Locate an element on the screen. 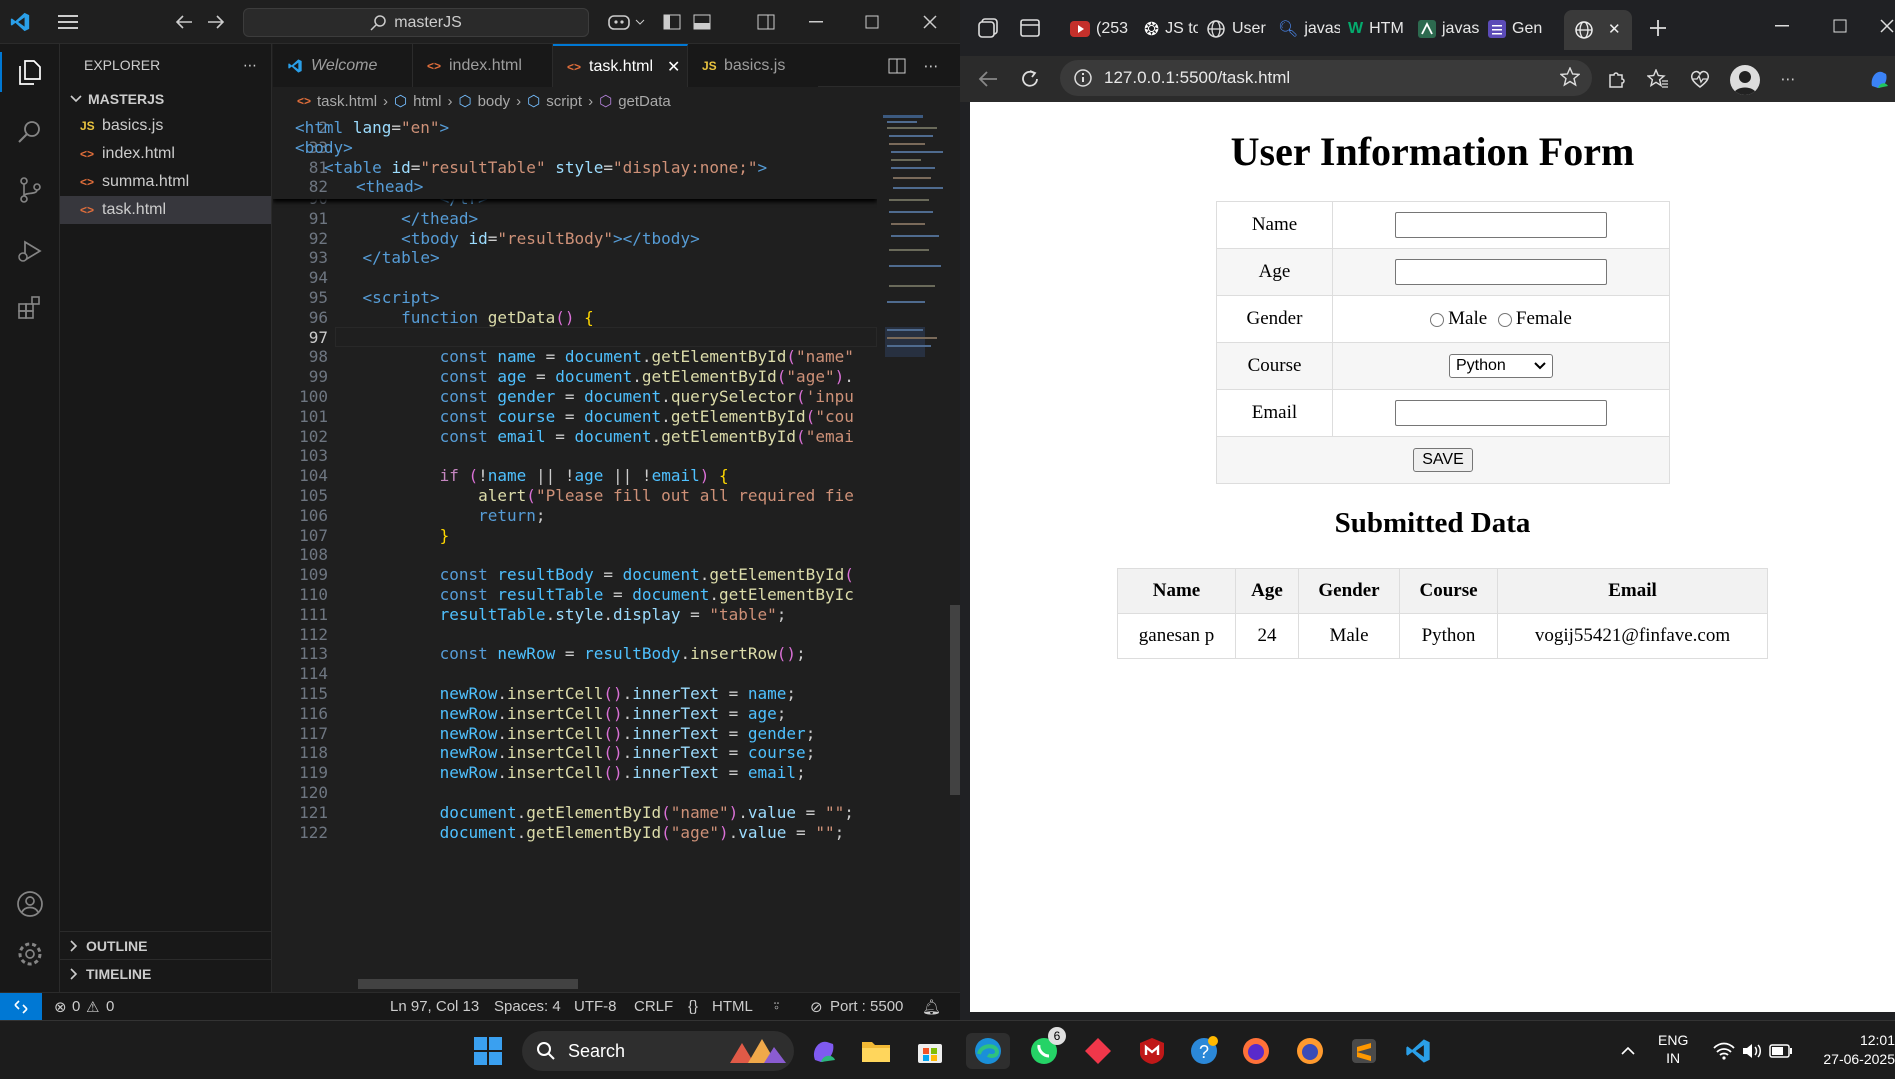 This screenshot has height=1079, width=1895. file-summa-html: <> summa.html is located at coordinates (165, 182).